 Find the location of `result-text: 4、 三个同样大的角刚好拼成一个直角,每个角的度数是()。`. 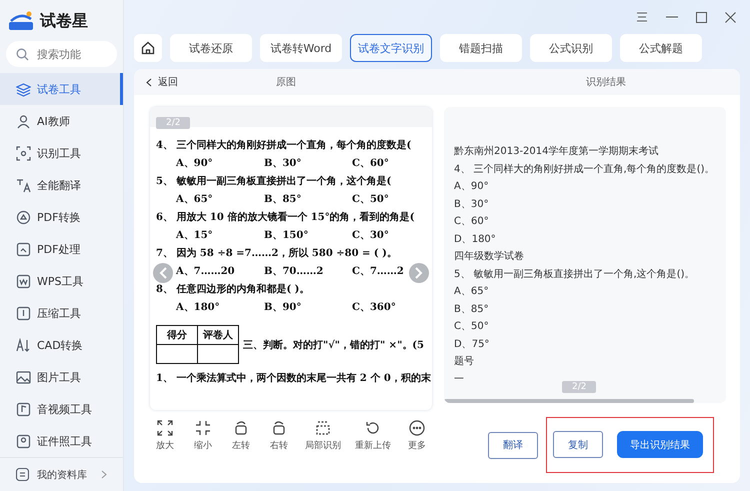

result-text: 4、 三个同样大的角刚好拼成一个直角,每个角的度数是()。 is located at coordinates (584, 169).